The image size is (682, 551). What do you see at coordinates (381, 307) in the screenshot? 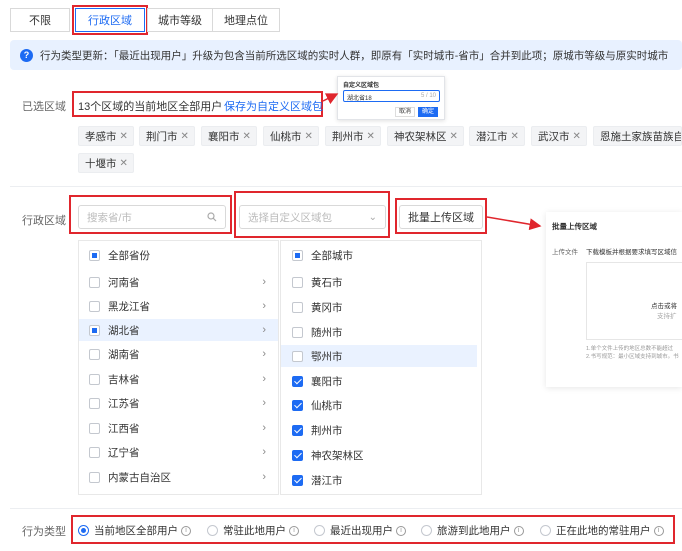
I see `city-item: 黄冈市` at bounding box center [381, 307].